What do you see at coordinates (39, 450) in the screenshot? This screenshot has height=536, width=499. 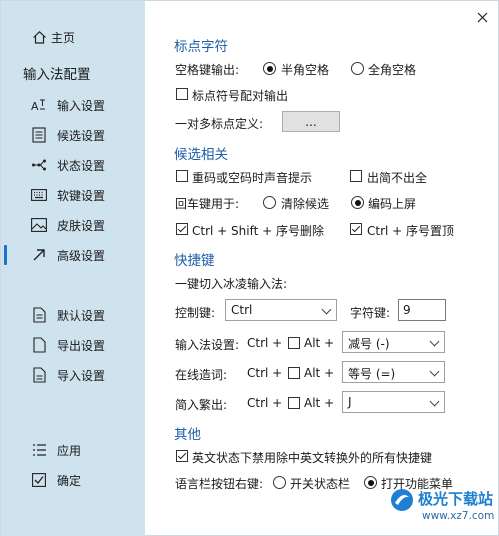 I see `list-icon` at bounding box center [39, 450].